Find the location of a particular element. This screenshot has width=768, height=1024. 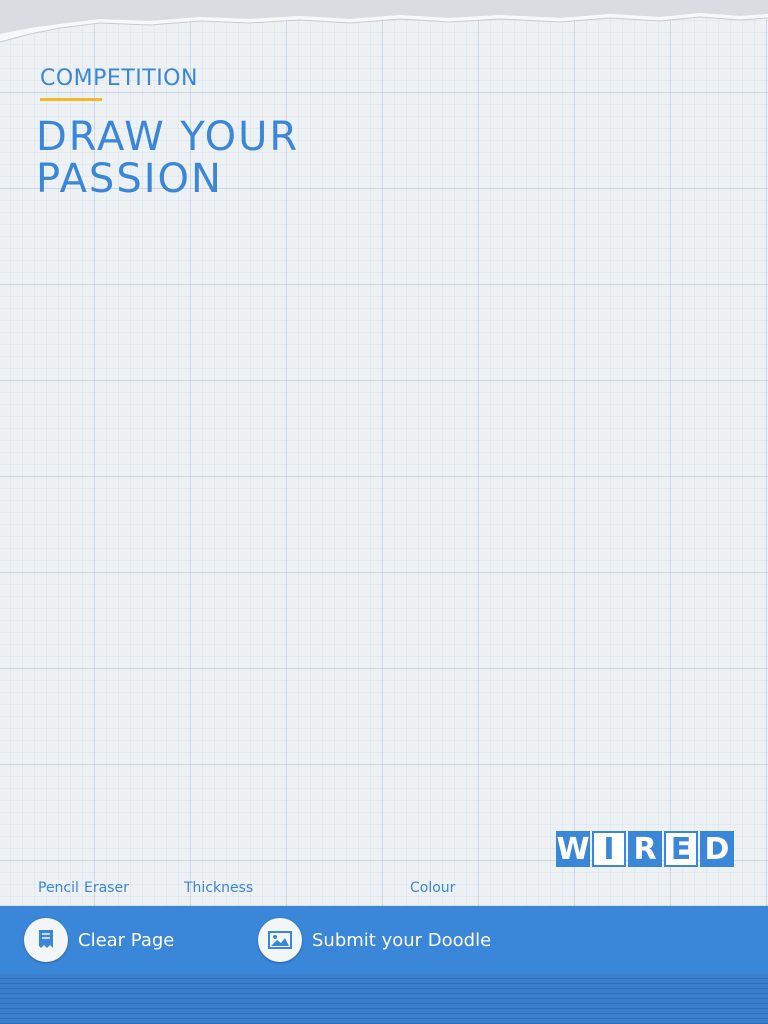

logo-letter: D is located at coordinates (717, 849).